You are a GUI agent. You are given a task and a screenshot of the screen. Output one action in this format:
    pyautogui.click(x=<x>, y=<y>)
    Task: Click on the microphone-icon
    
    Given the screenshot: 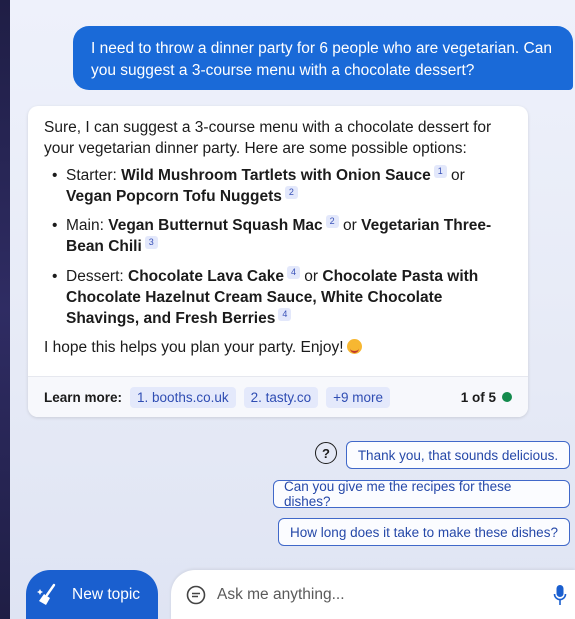 What is the action you would take?
    pyautogui.click(x=560, y=595)
    